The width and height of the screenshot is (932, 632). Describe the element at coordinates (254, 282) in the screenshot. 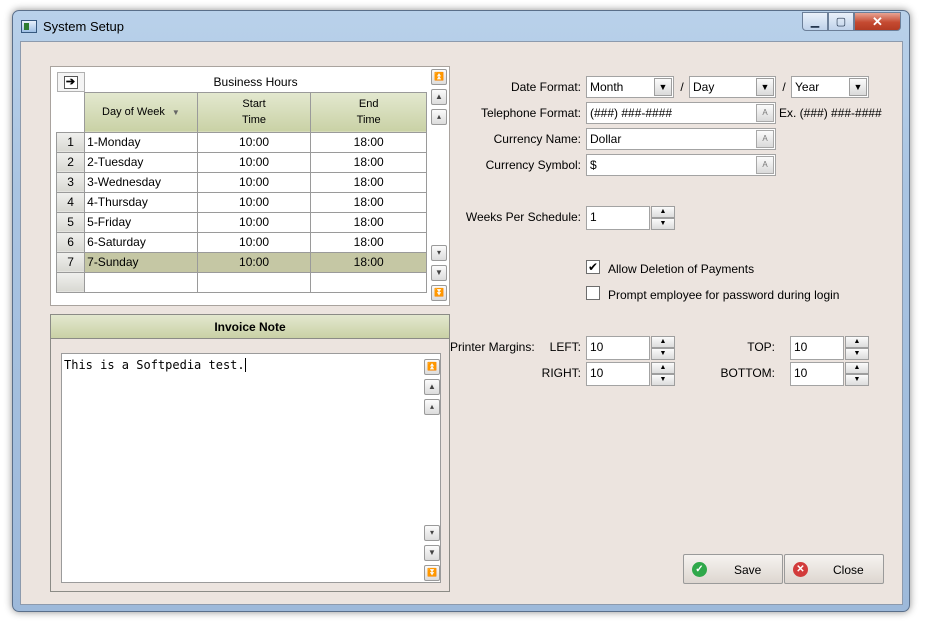

I see `start-time-cell` at that location.